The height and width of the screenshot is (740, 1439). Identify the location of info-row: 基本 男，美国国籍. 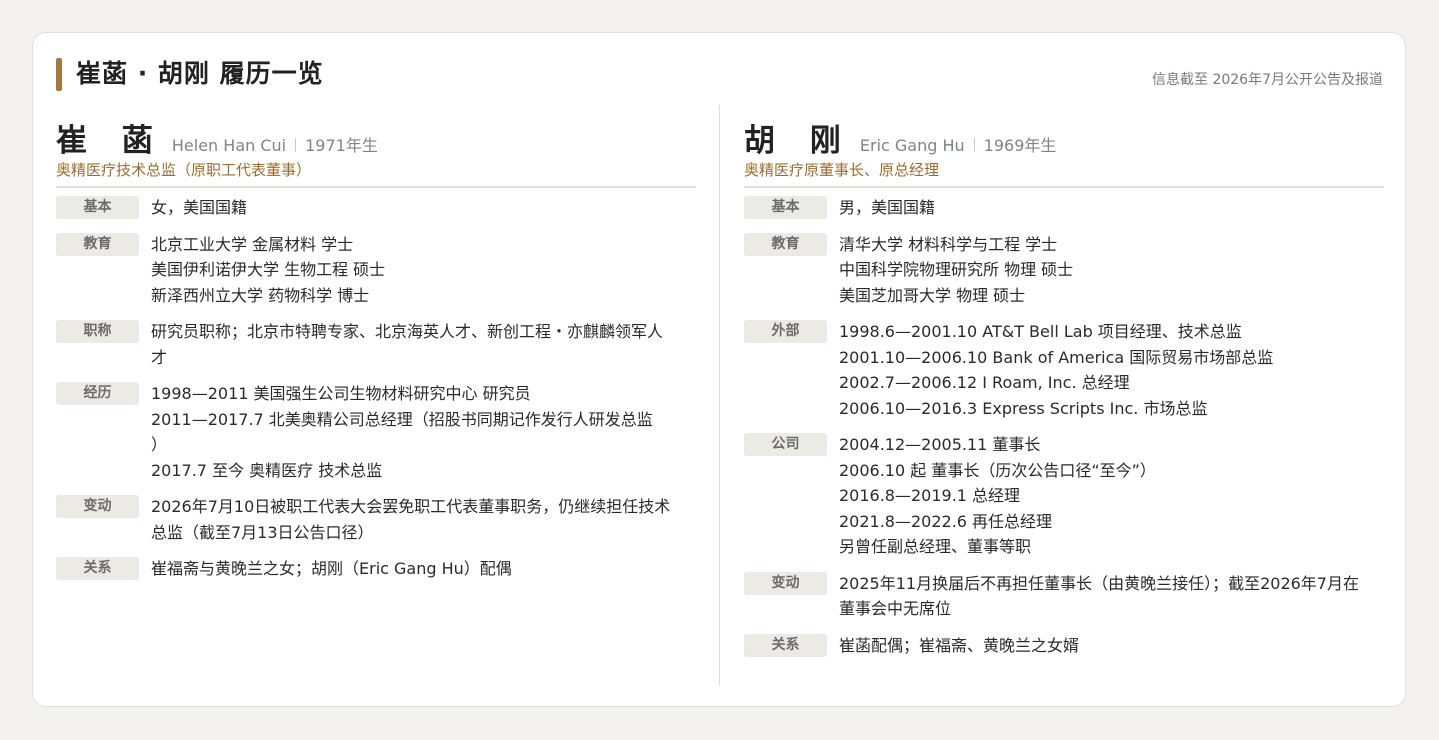
(1064, 208).